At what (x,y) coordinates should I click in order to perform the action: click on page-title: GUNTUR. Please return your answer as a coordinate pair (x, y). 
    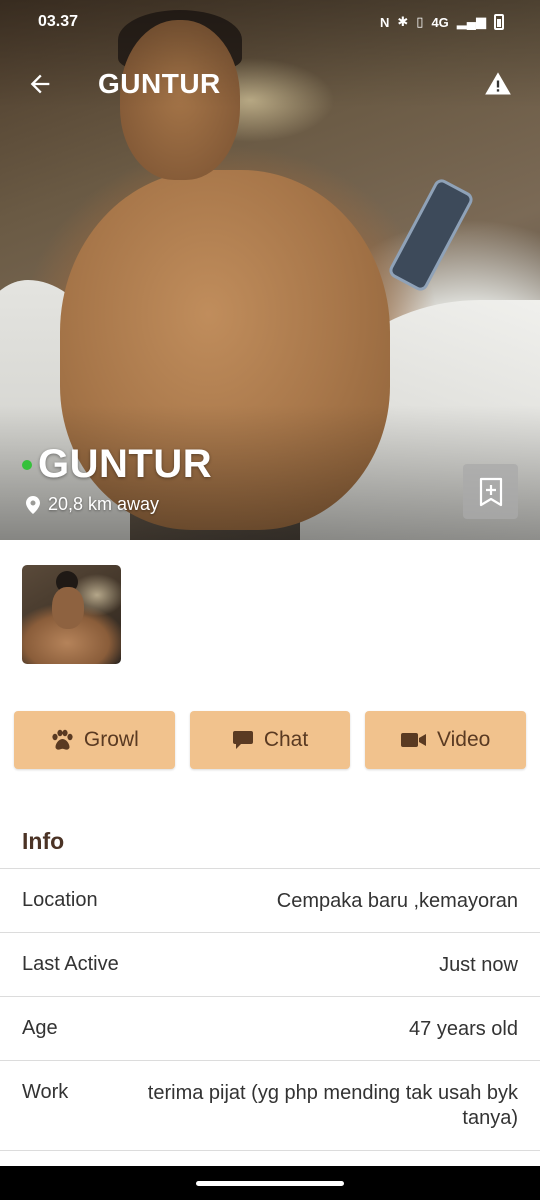
    Looking at the image, I should click on (159, 83).